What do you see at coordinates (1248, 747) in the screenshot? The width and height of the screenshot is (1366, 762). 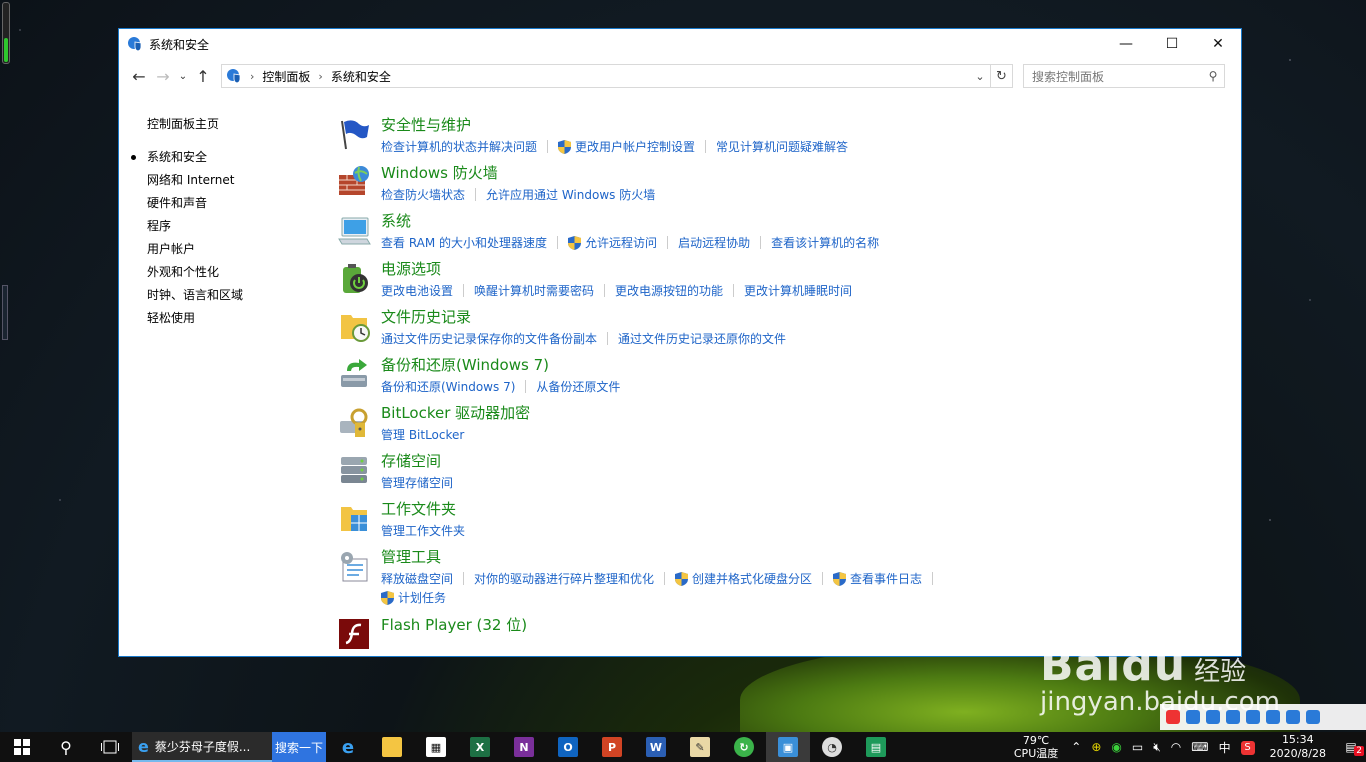 I see `sogou-tray-icon: S` at bounding box center [1248, 747].